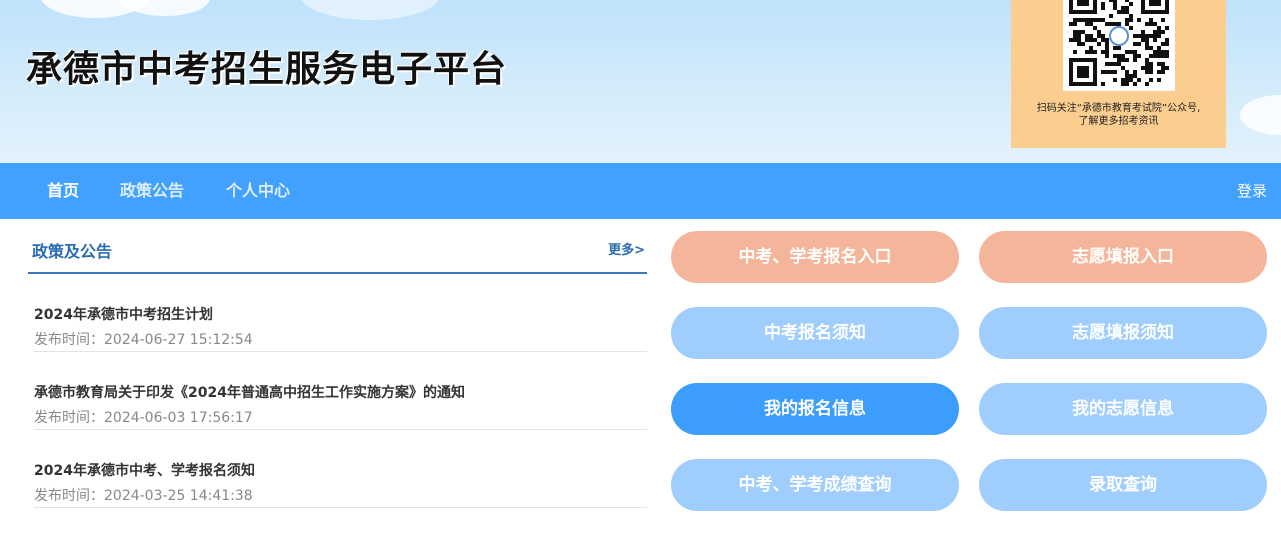 The height and width of the screenshot is (533, 1281). Describe the element at coordinates (267, 69) in the screenshot. I see `site-title: 承德市中考招生服务电子平台` at that location.